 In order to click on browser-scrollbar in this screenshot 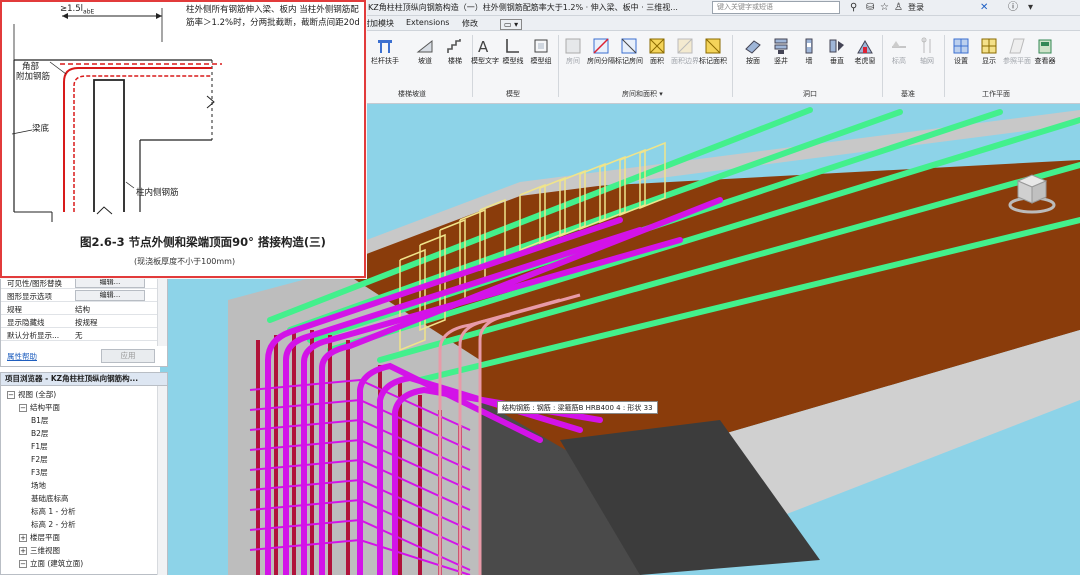, I will do `click(162, 480)`.